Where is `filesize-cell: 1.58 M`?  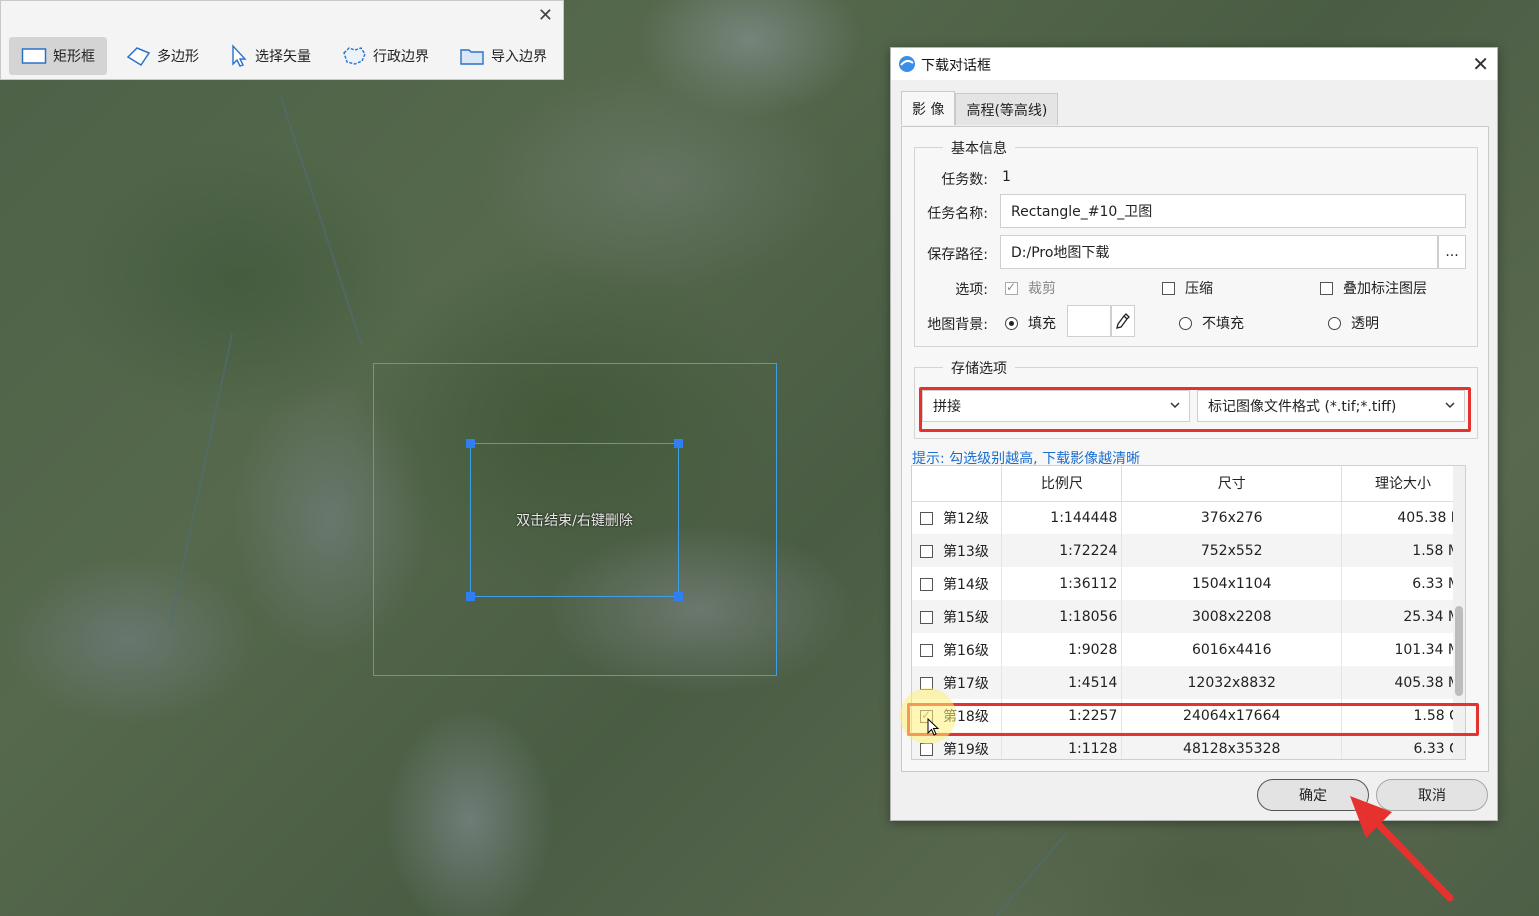
filesize-cell: 1.58 M is located at coordinates (1403, 550).